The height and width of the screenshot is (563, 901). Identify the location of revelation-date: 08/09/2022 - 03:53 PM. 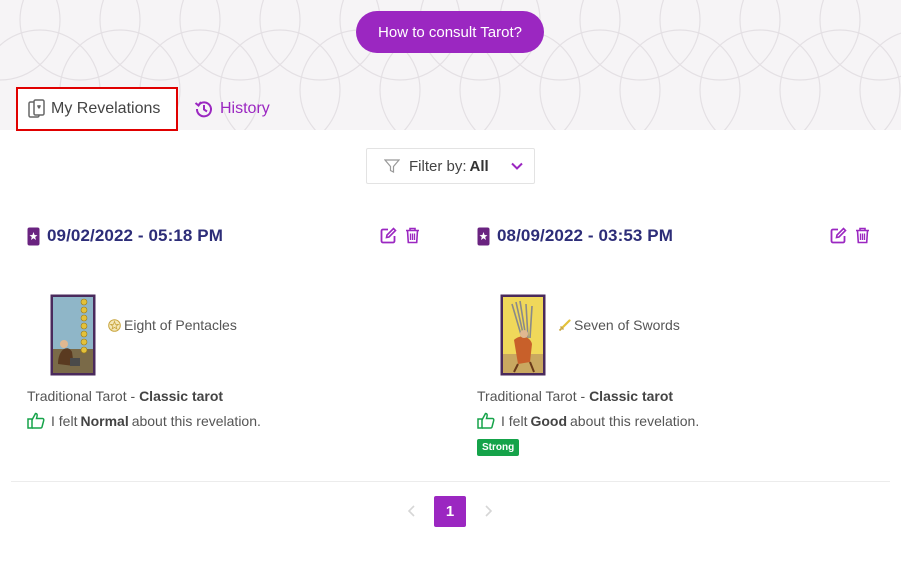
(585, 235).